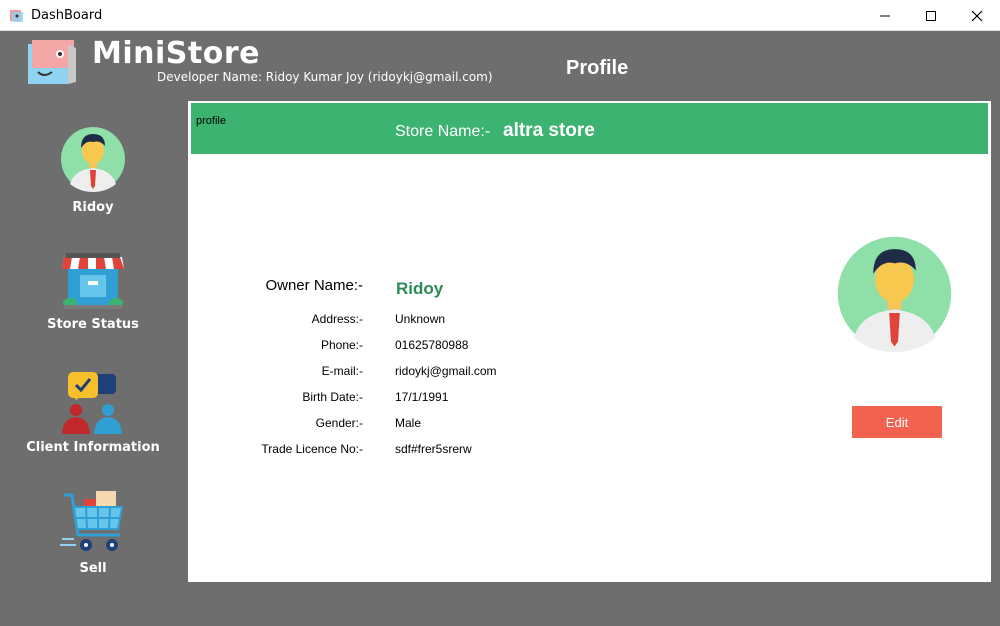 The width and height of the screenshot is (1000, 626). What do you see at coordinates (342, 371) in the screenshot?
I see `email-label: E-mail:-` at bounding box center [342, 371].